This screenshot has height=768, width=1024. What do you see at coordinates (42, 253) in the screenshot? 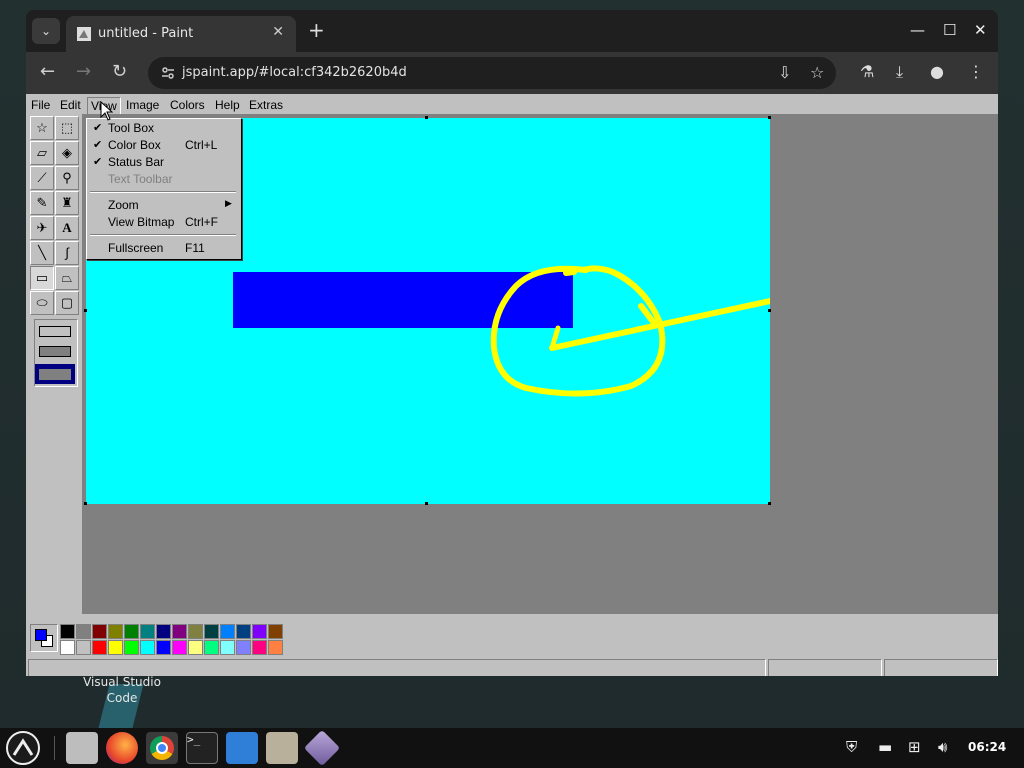
I see `line-tool: ╲` at bounding box center [42, 253].